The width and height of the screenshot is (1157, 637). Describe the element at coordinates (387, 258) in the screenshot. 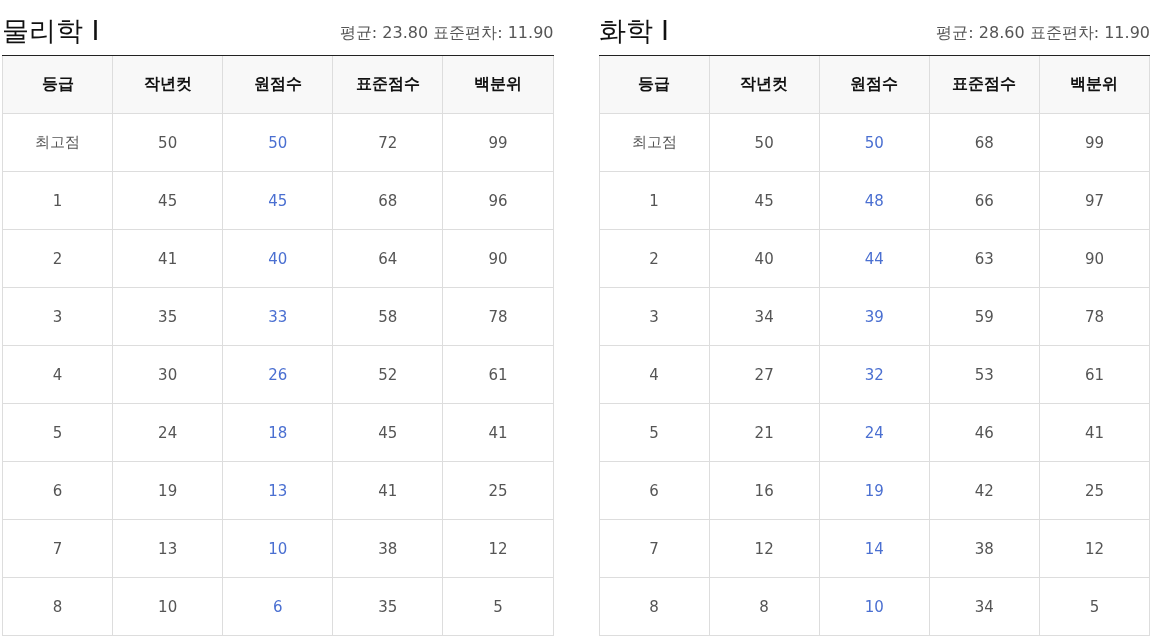

I see `table-cell: 64` at that location.